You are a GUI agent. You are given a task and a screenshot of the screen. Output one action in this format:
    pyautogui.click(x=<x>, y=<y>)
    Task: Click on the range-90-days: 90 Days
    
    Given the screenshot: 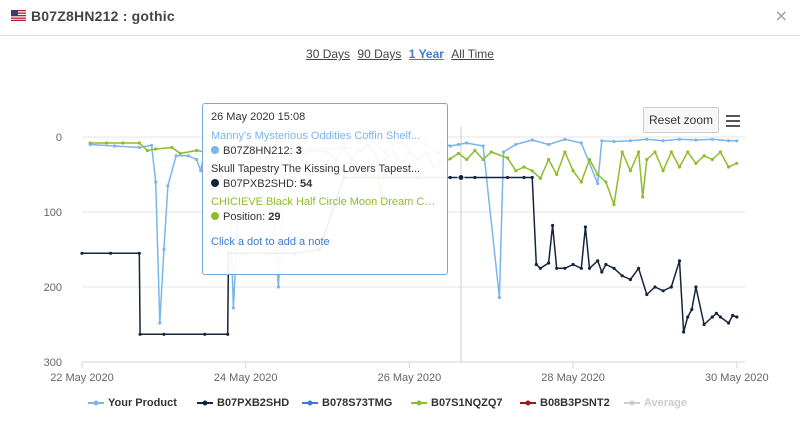 What is the action you would take?
    pyautogui.click(x=379, y=54)
    